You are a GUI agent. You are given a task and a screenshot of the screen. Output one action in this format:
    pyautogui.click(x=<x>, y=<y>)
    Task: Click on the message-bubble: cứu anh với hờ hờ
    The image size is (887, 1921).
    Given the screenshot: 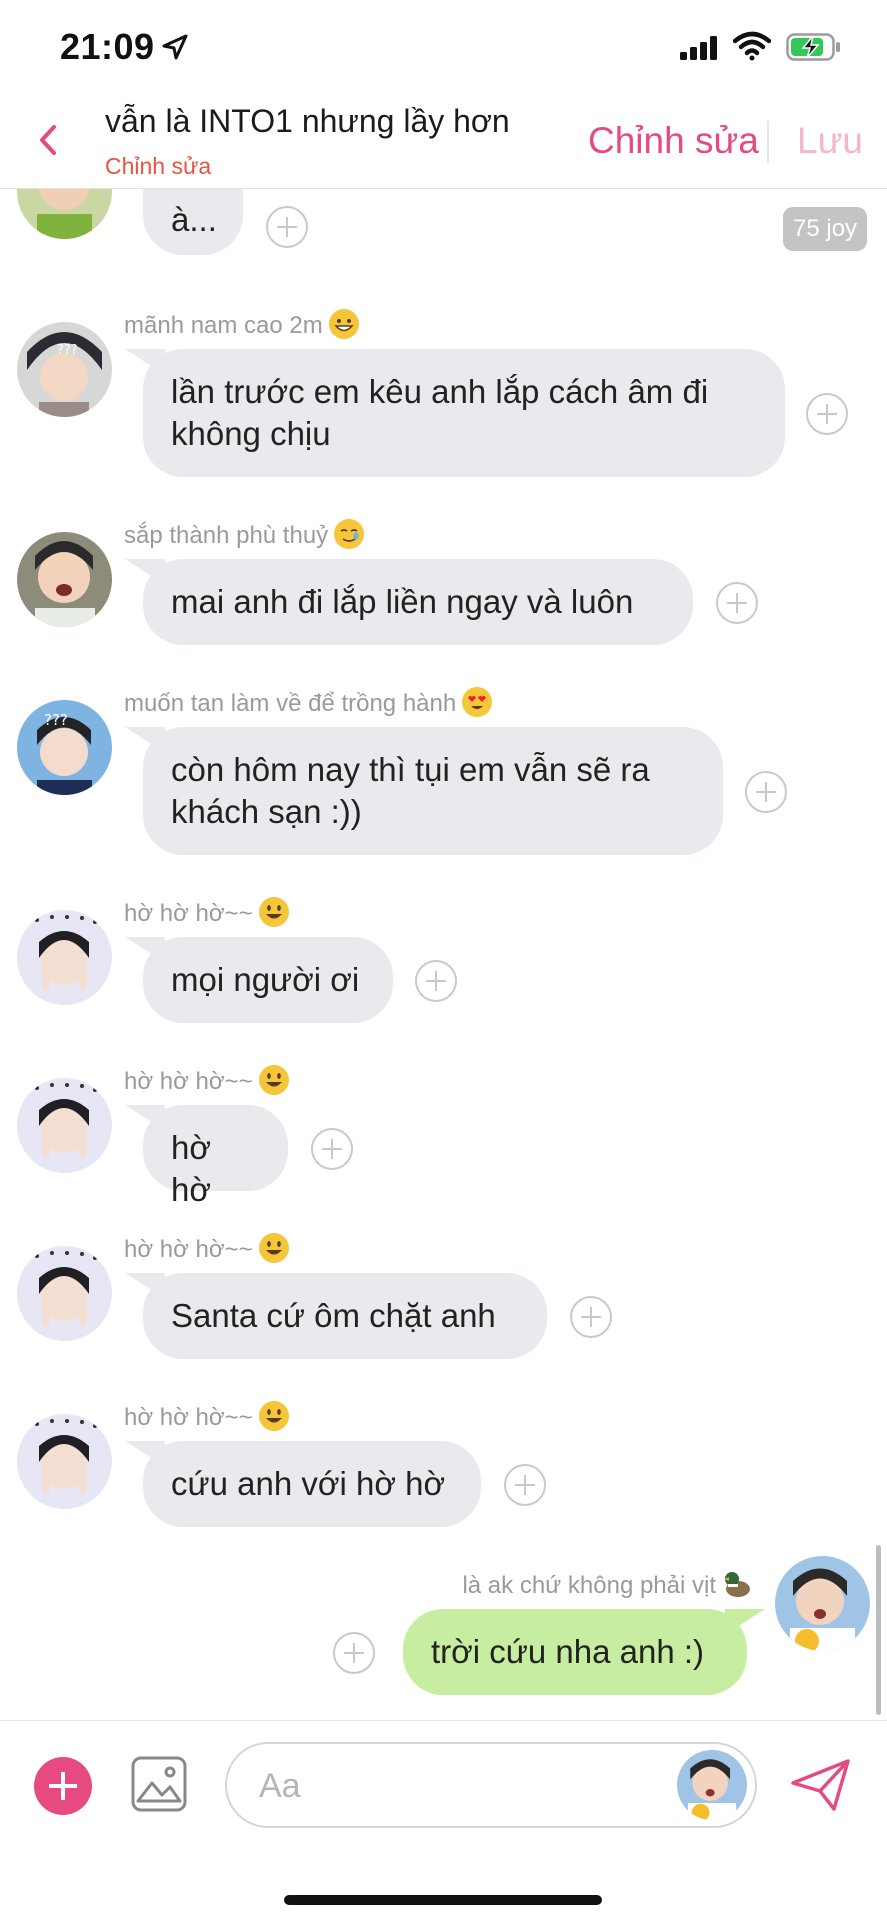 What is the action you would take?
    pyautogui.click(x=303, y=1484)
    